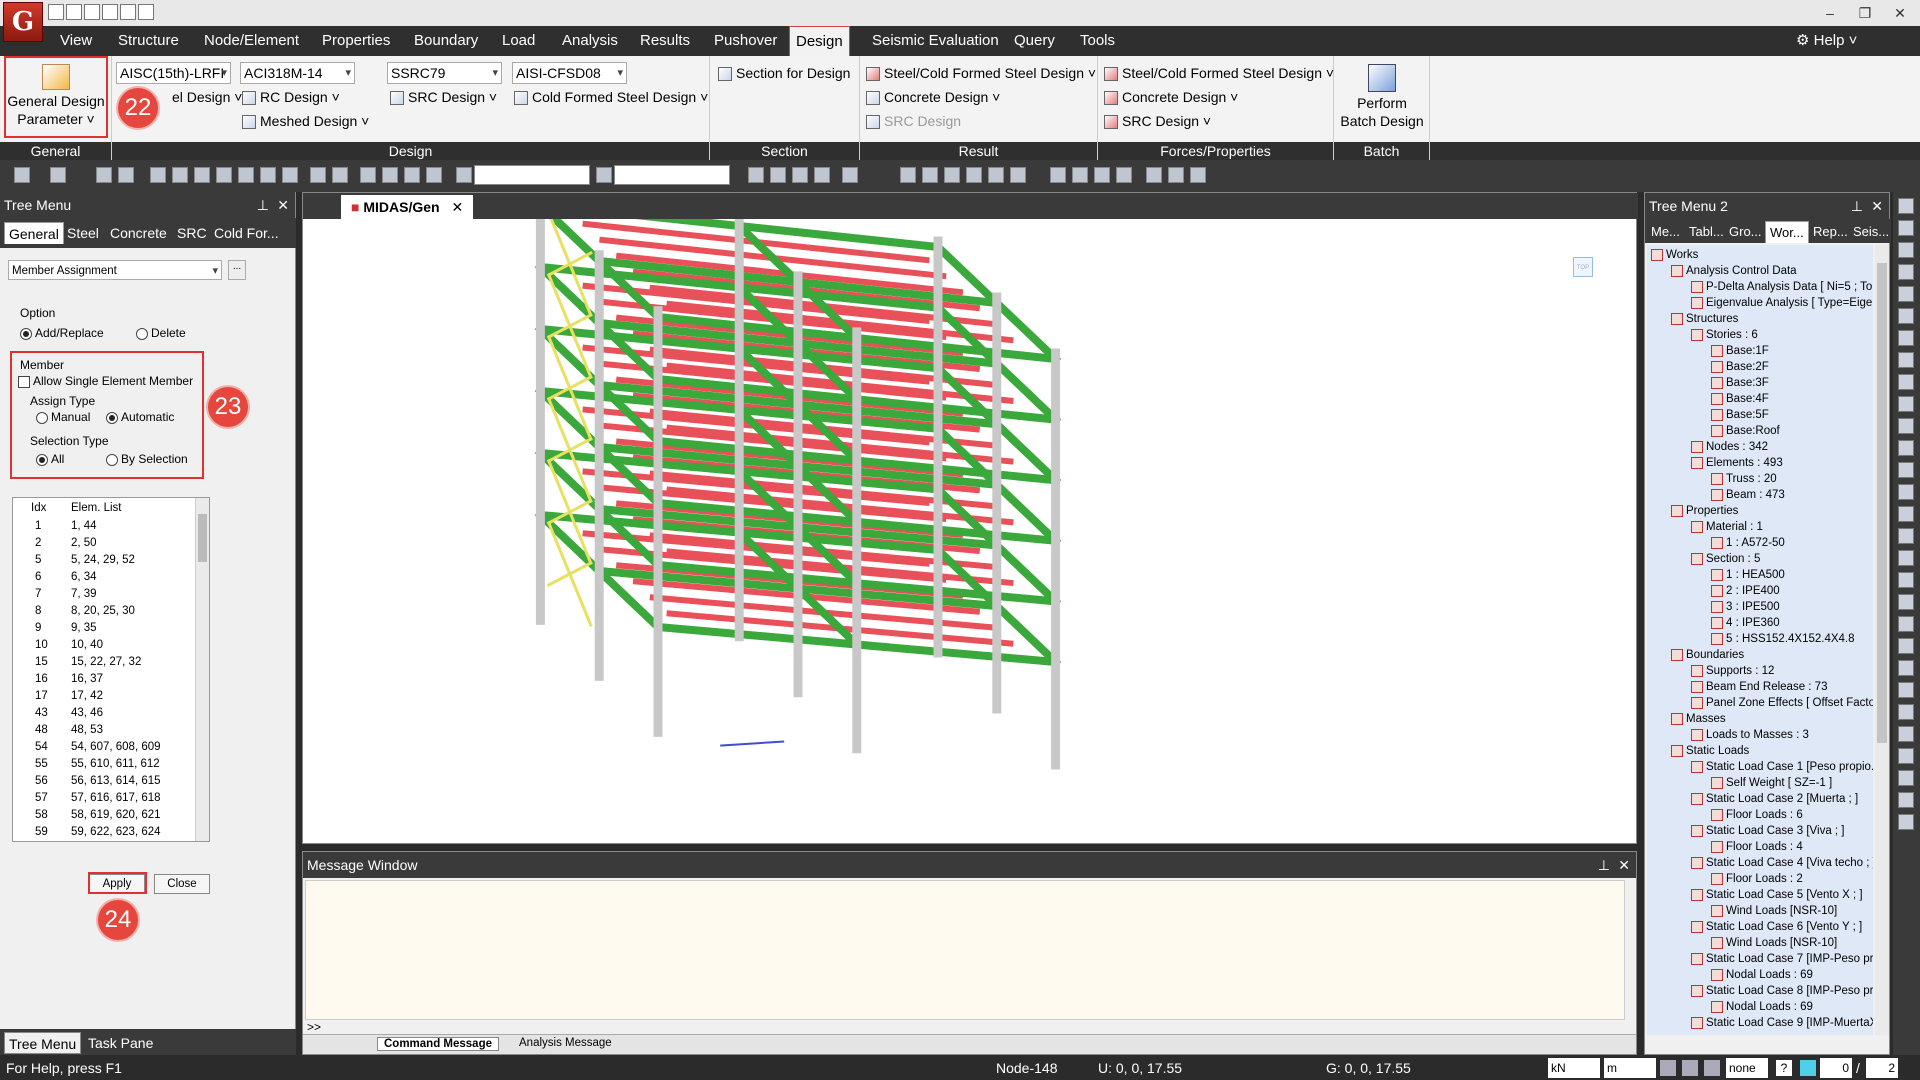  Describe the element at coordinates (974, 175) in the screenshot. I see `perspective-icon` at that location.